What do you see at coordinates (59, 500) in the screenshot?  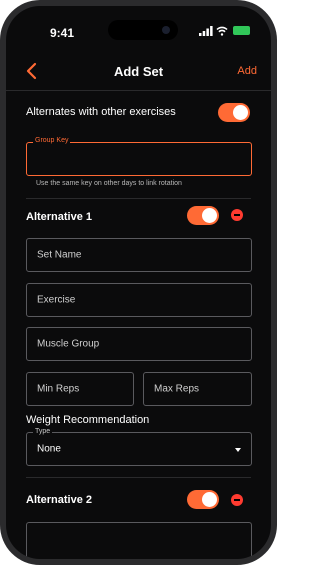 I see `alternative-2-title: Alternative 2` at bounding box center [59, 500].